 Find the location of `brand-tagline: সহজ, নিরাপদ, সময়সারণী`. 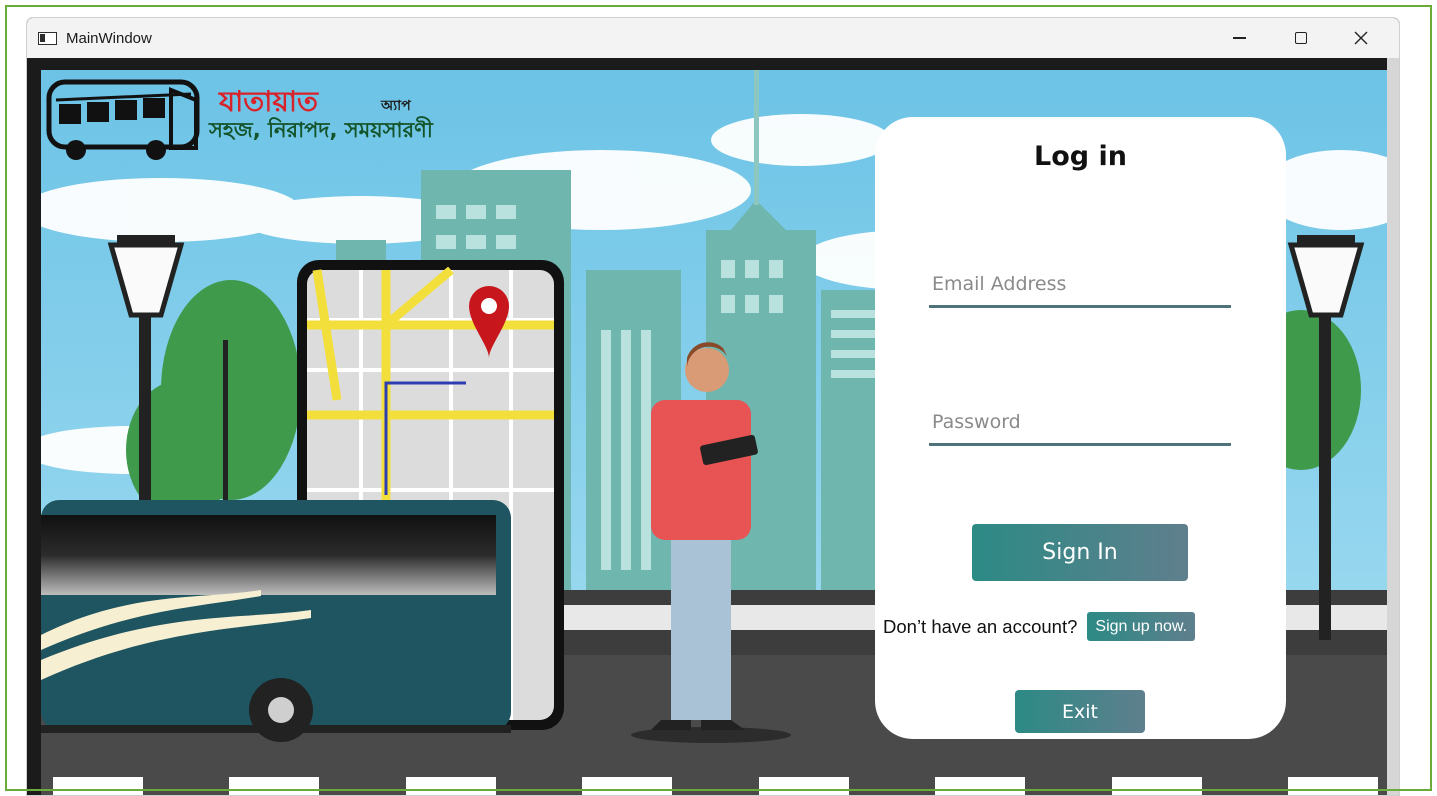

brand-tagline: সহজ, নিরাপদ, সময়সারণী is located at coordinates (321, 130).